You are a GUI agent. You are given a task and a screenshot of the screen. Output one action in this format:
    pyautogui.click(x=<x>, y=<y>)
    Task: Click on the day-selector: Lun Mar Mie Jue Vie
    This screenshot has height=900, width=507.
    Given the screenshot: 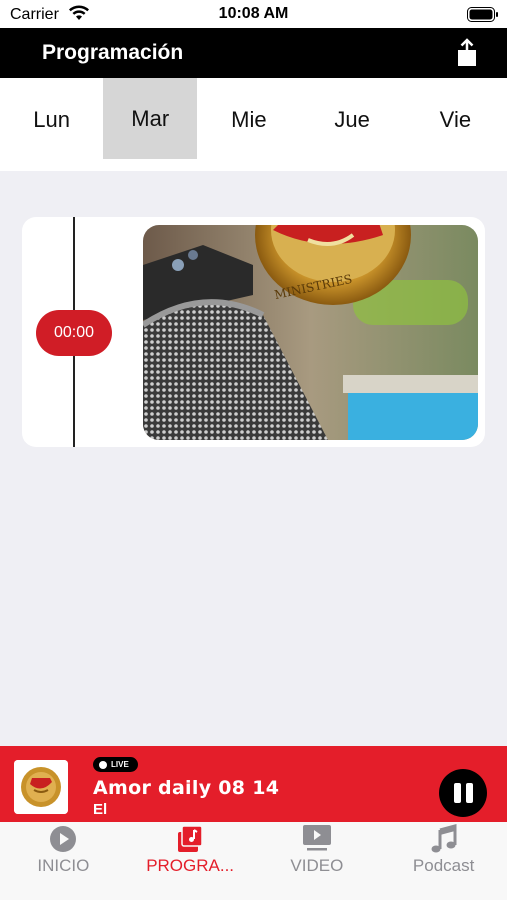 What is the action you would take?
    pyautogui.click(x=253, y=124)
    